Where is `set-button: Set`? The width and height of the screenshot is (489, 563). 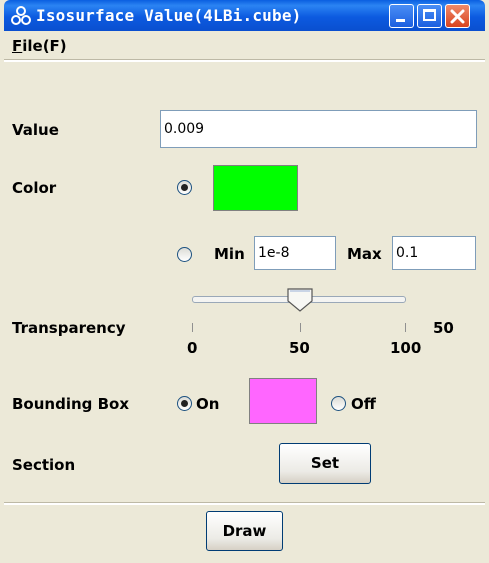
set-button: Set is located at coordinates (325, 463).